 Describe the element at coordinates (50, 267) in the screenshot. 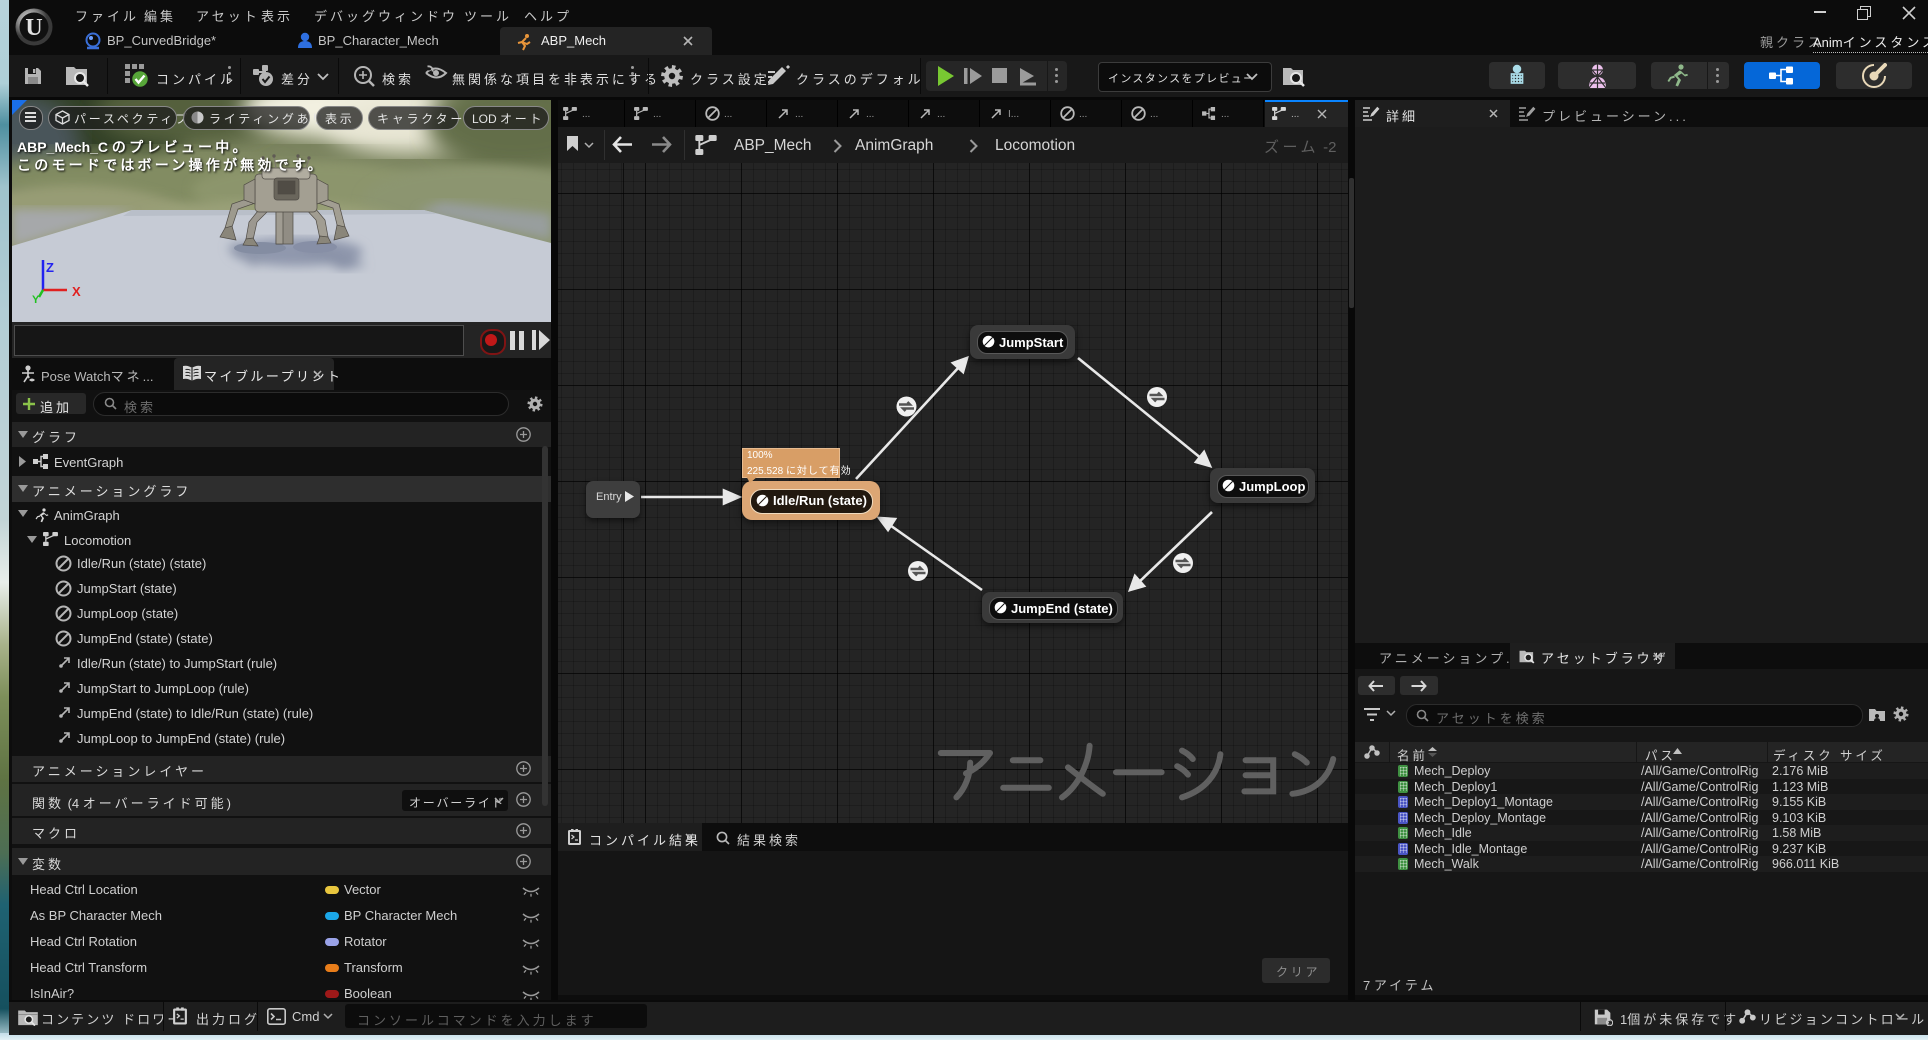

I see `svg-text: Z` at that location.